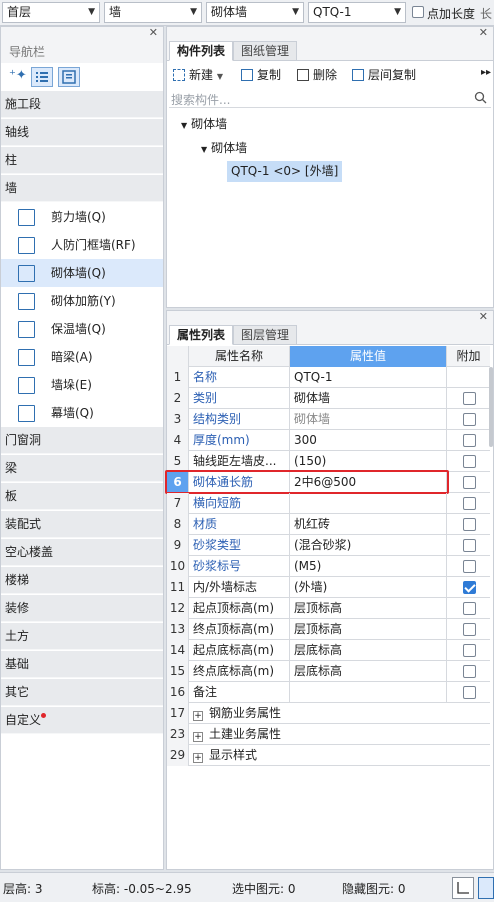 The image size is (494, 902). I want to click on property-row: 3 结构类别 砌体墙, so click(328, 419).